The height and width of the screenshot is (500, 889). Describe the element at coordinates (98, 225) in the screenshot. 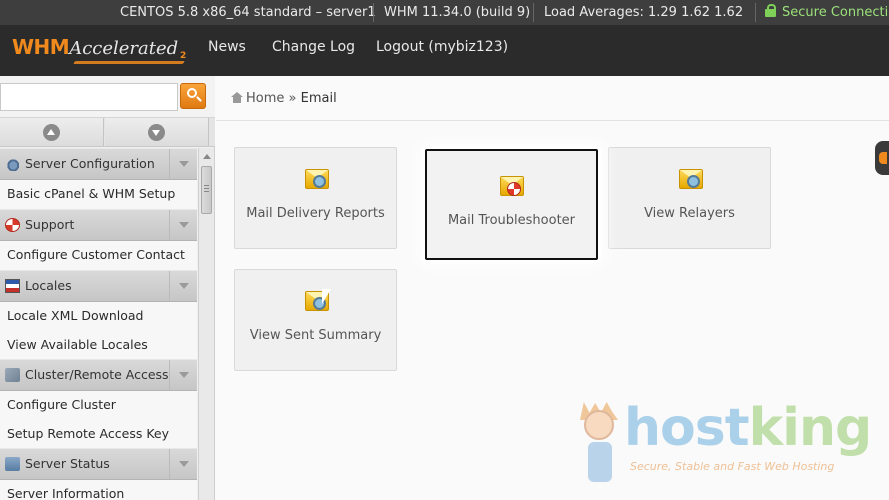

I see `sidebar-group-support: Support` at that location.